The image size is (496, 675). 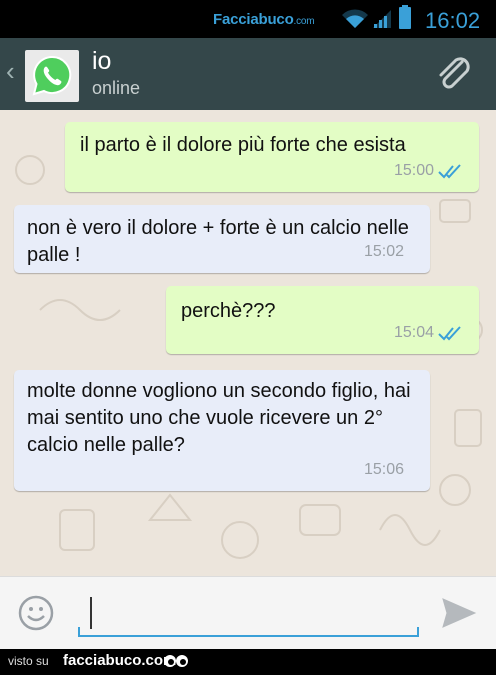 I want to click on message-meta: 15:02, so click(x=384, y=251).